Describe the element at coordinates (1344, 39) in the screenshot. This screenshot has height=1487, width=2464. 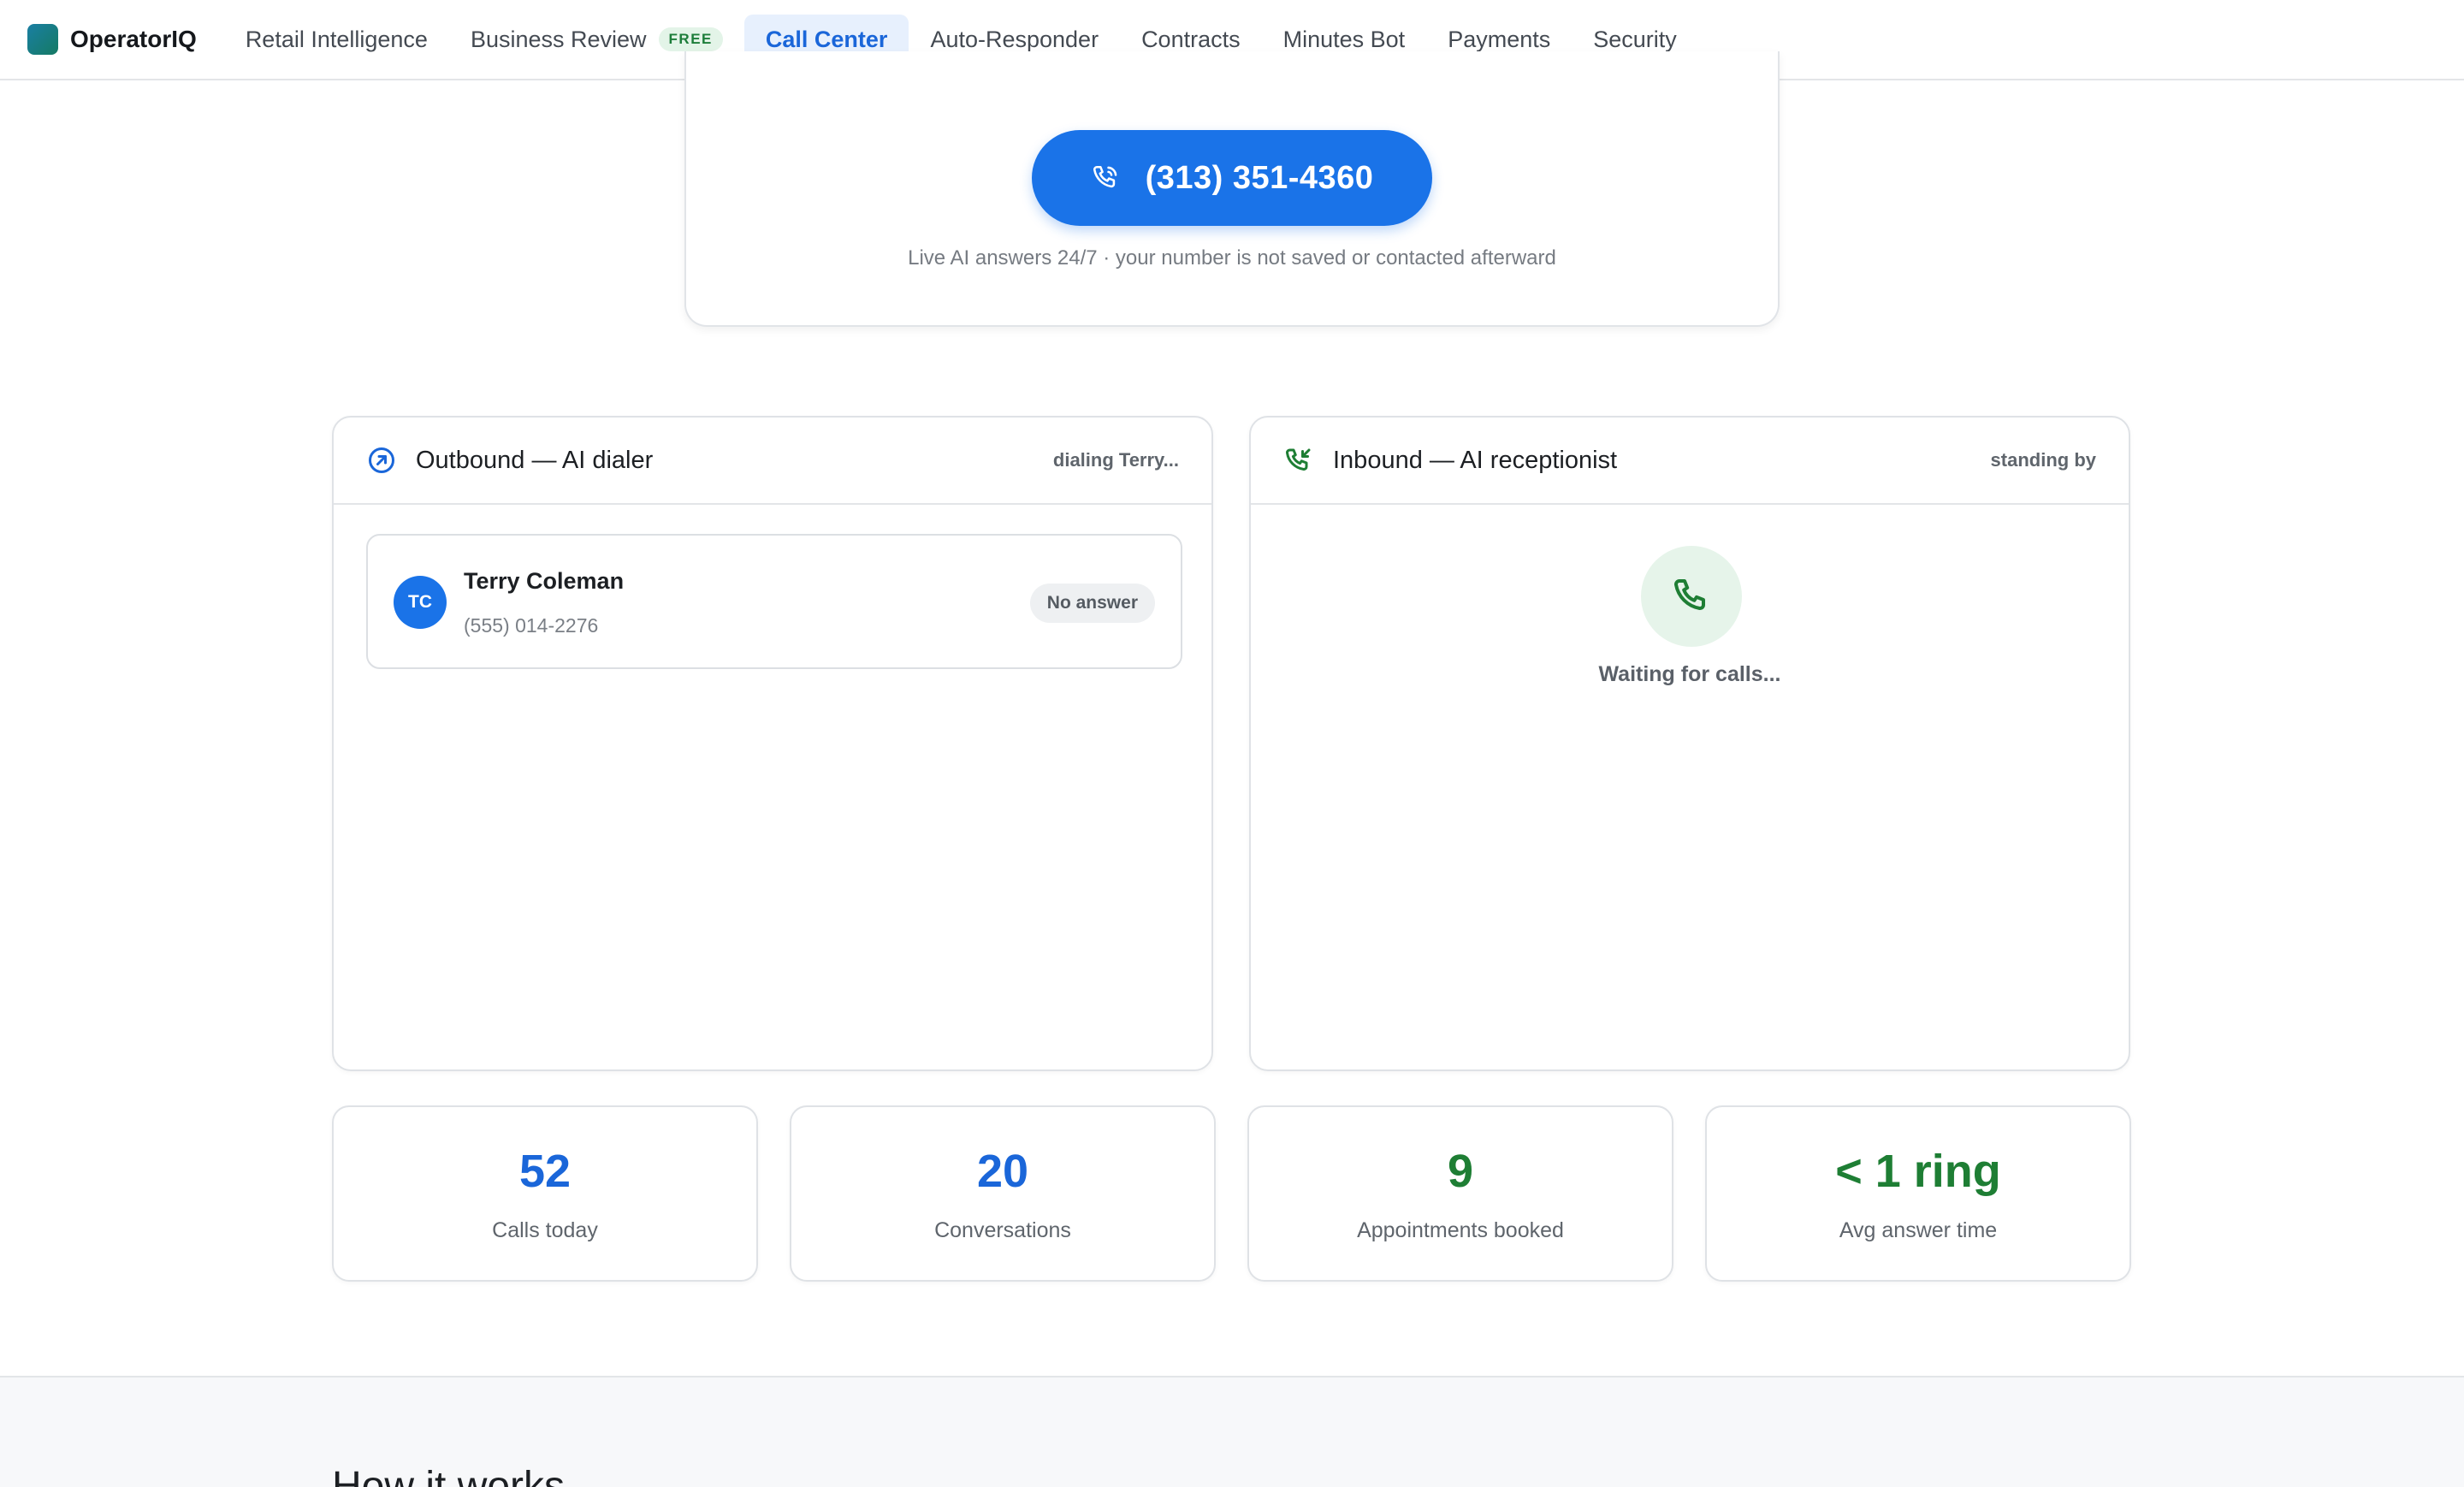
I see `nav-item-label: Minutes Bot` at that location.